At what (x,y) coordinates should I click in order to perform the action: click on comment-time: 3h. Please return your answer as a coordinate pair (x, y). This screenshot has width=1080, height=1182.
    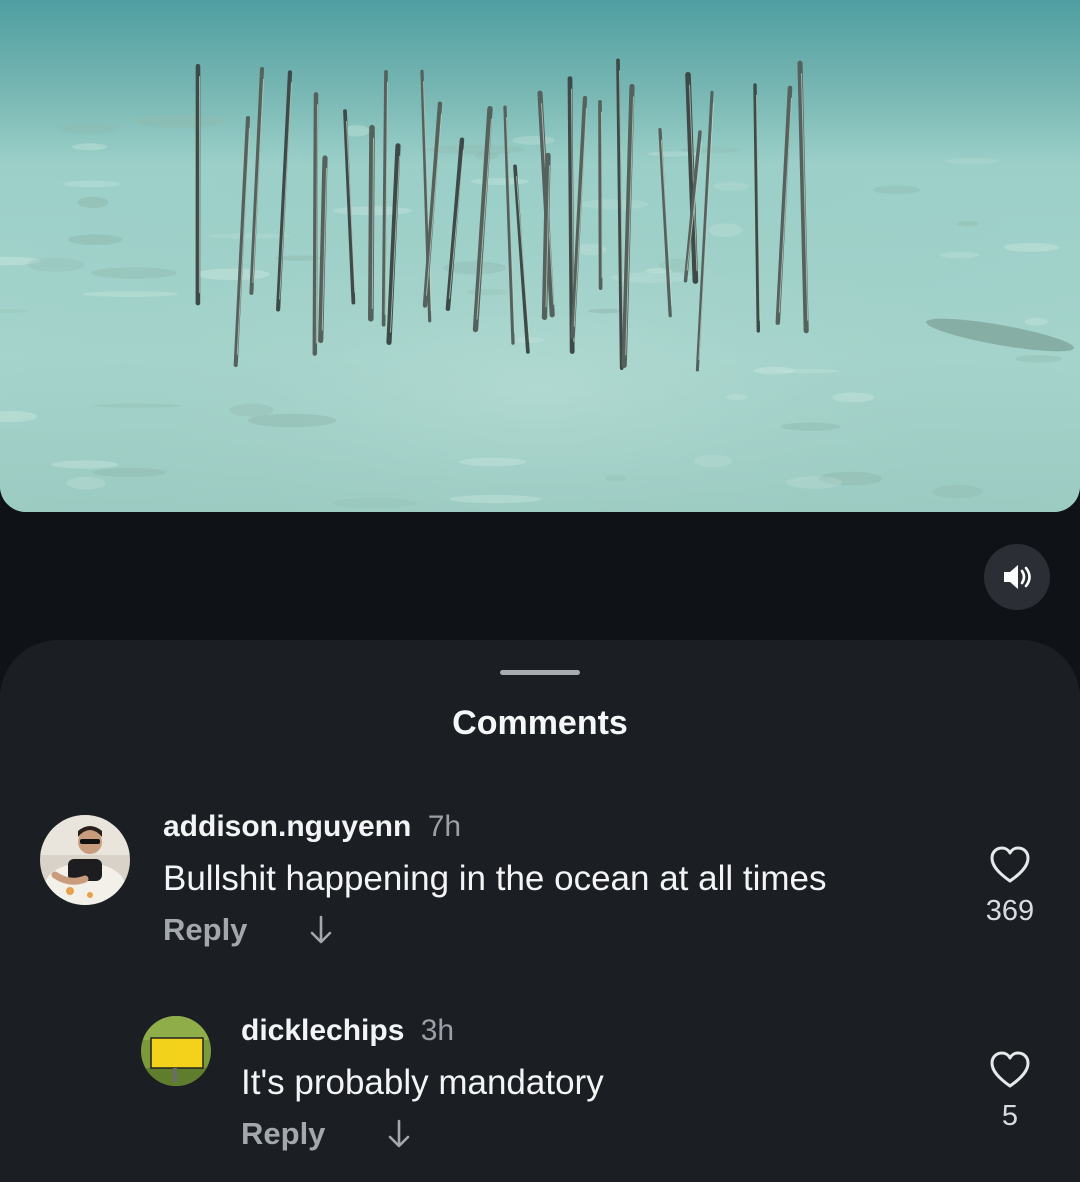
    Looking at the image, I should click on (437, 1030).